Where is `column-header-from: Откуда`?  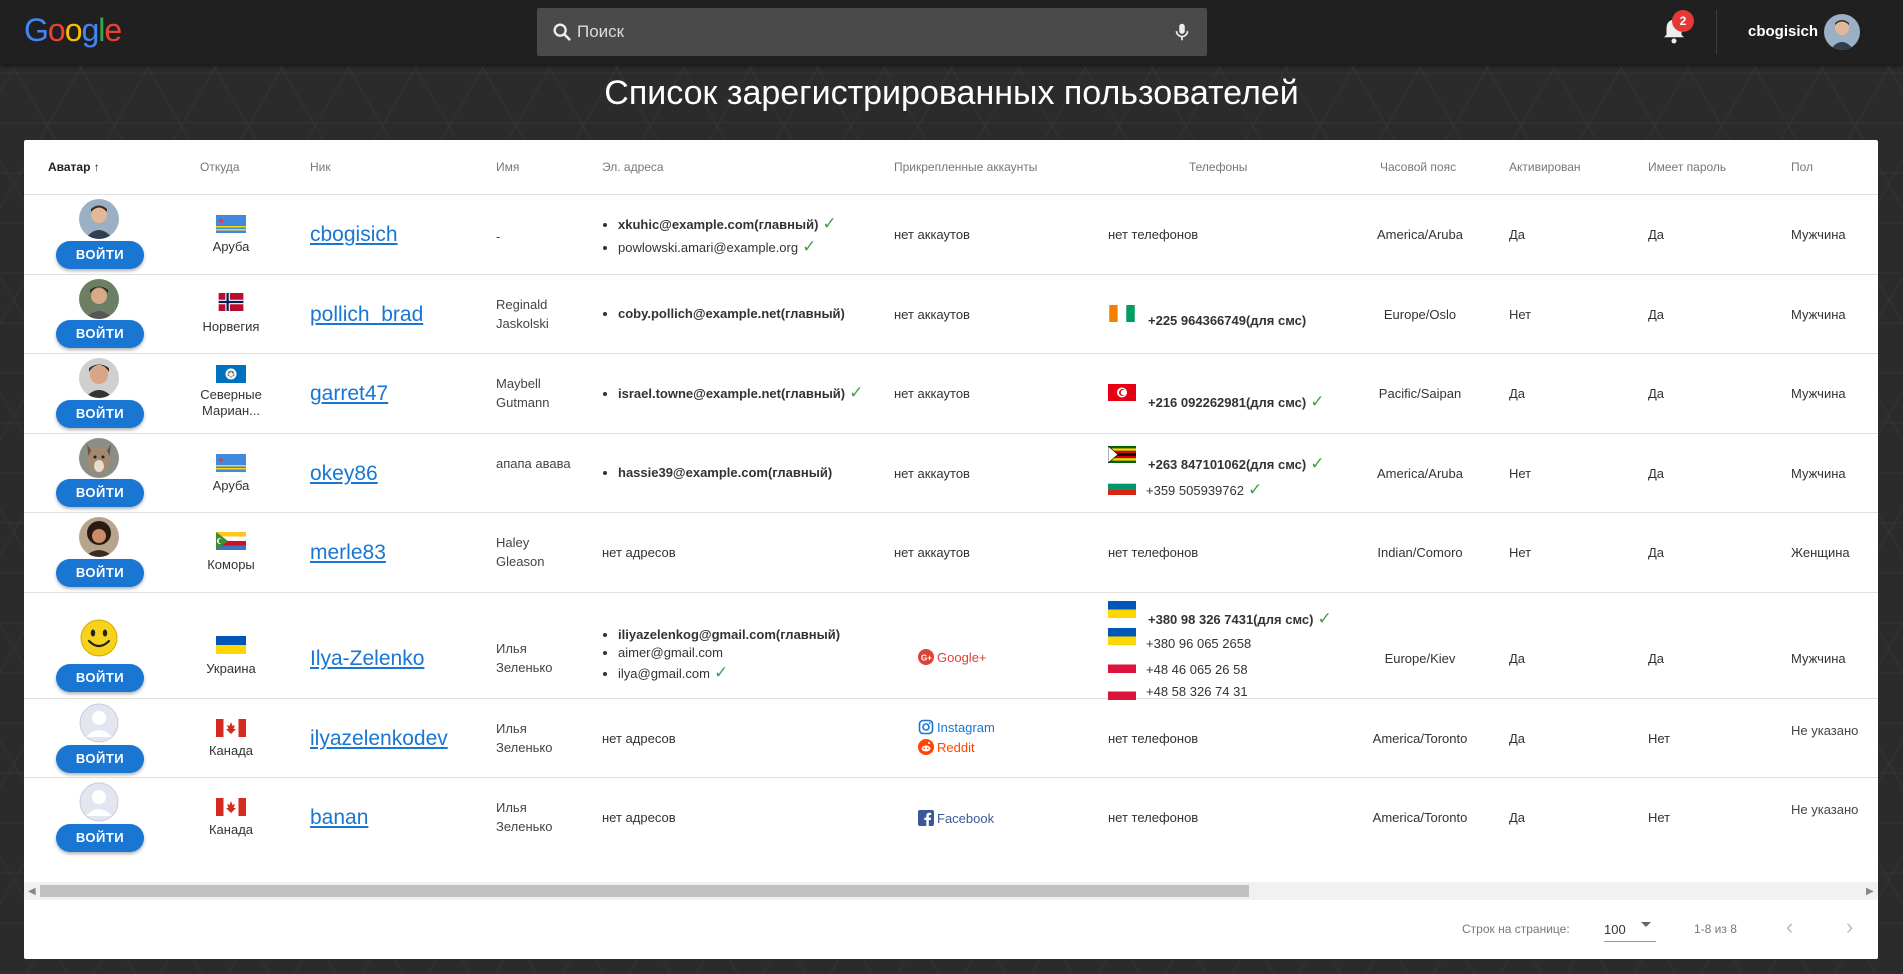 column-header-from: Откуда is located at coordinates (220, 167).